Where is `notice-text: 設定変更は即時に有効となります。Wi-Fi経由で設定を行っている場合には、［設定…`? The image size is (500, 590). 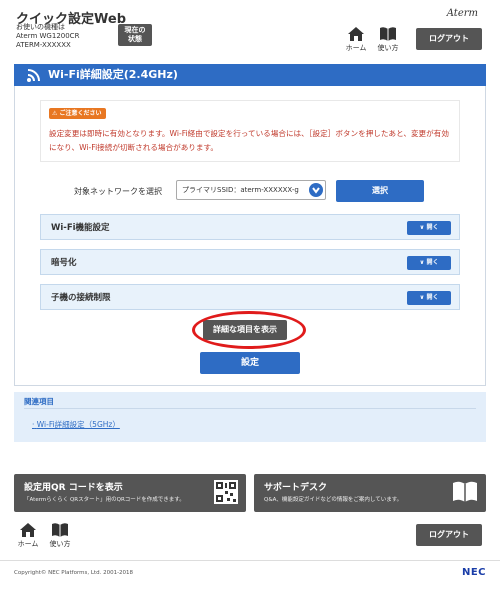 notice-text: 設定変更は即時に有効となります。Wi-Fi経由で設定を行っている場合には、［設定… is located at coordinates (249, 140).